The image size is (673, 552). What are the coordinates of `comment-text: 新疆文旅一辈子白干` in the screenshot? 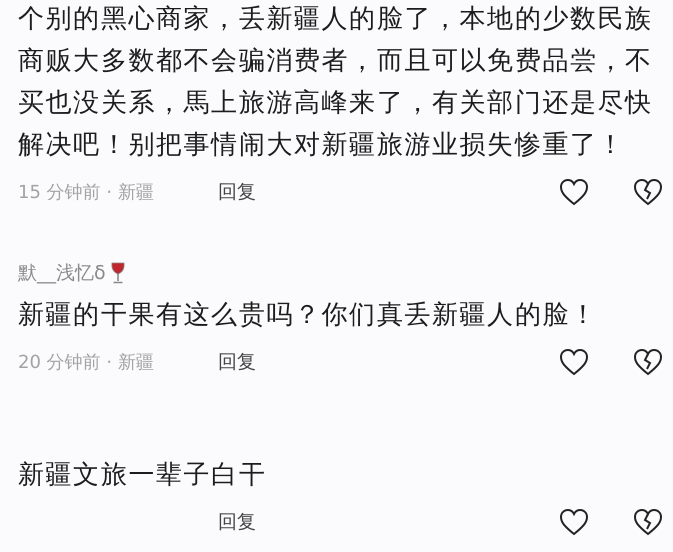 It's located at (143, 475).